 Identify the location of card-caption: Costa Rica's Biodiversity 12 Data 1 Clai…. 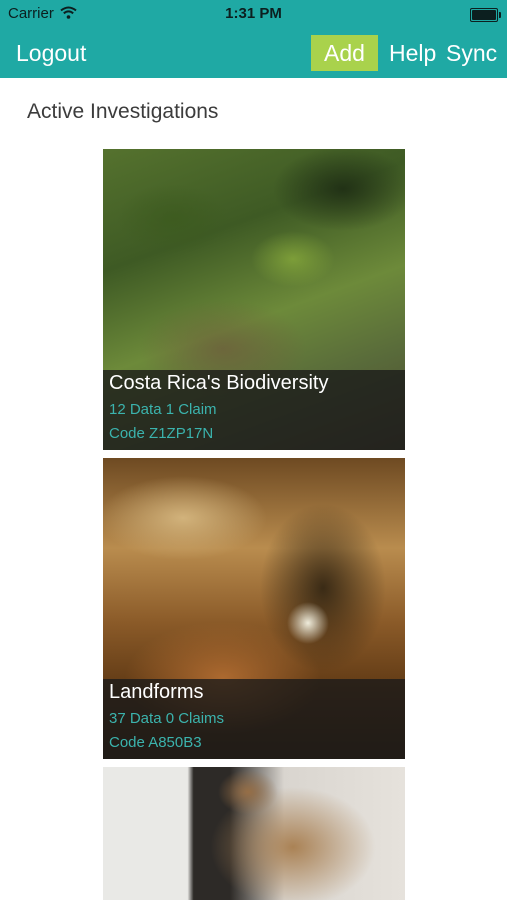
(254, 410).